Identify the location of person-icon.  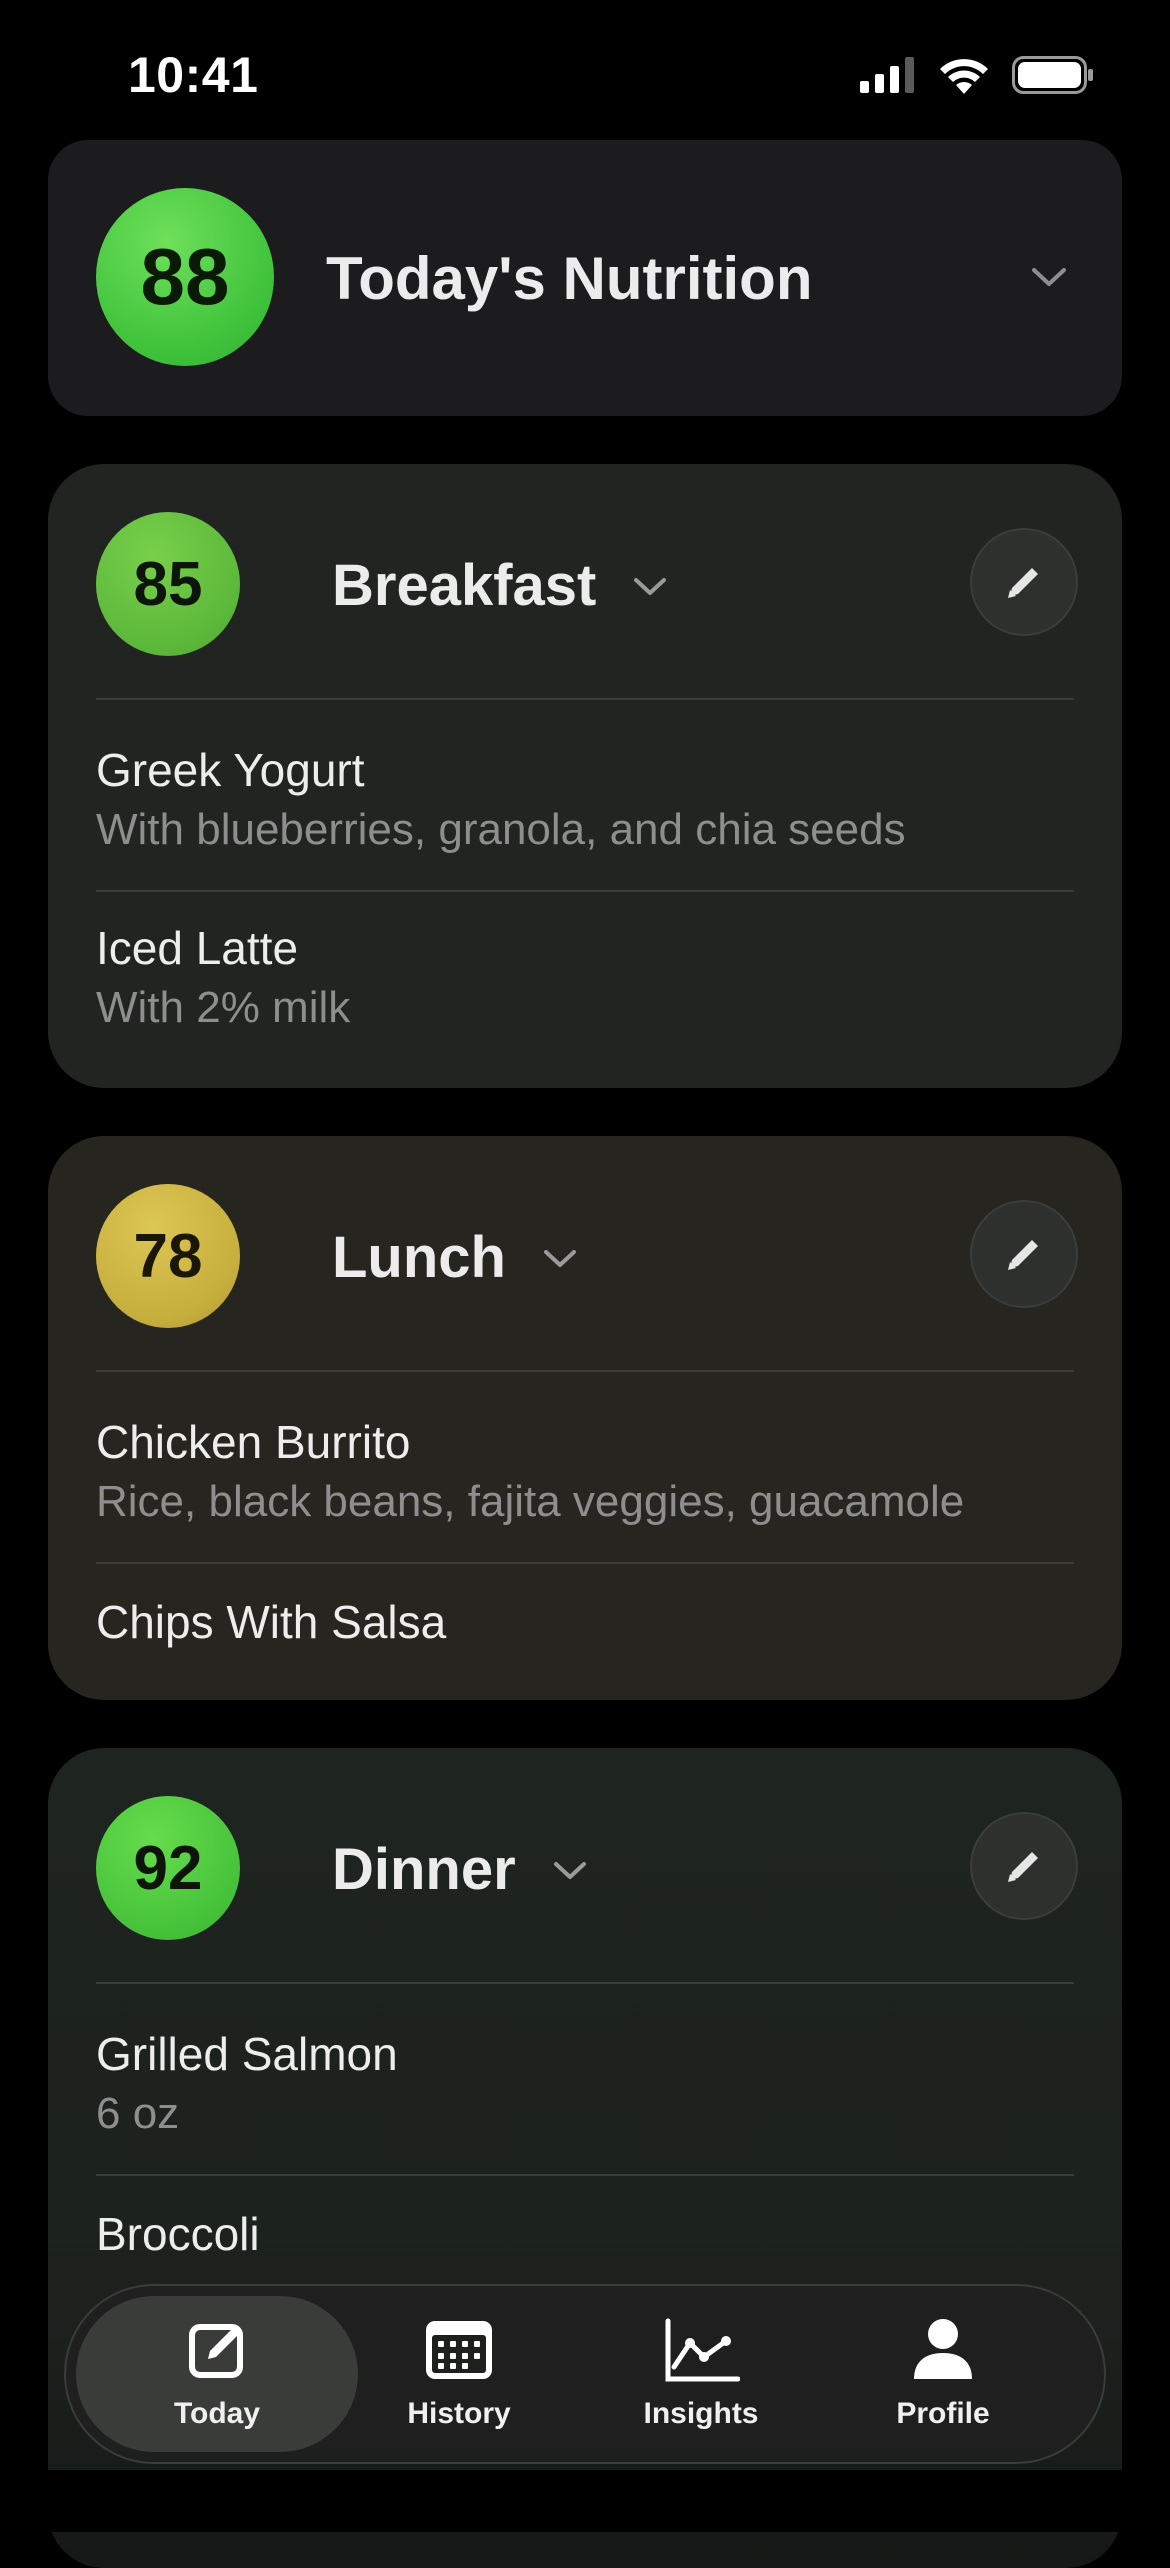
(943, 2349).